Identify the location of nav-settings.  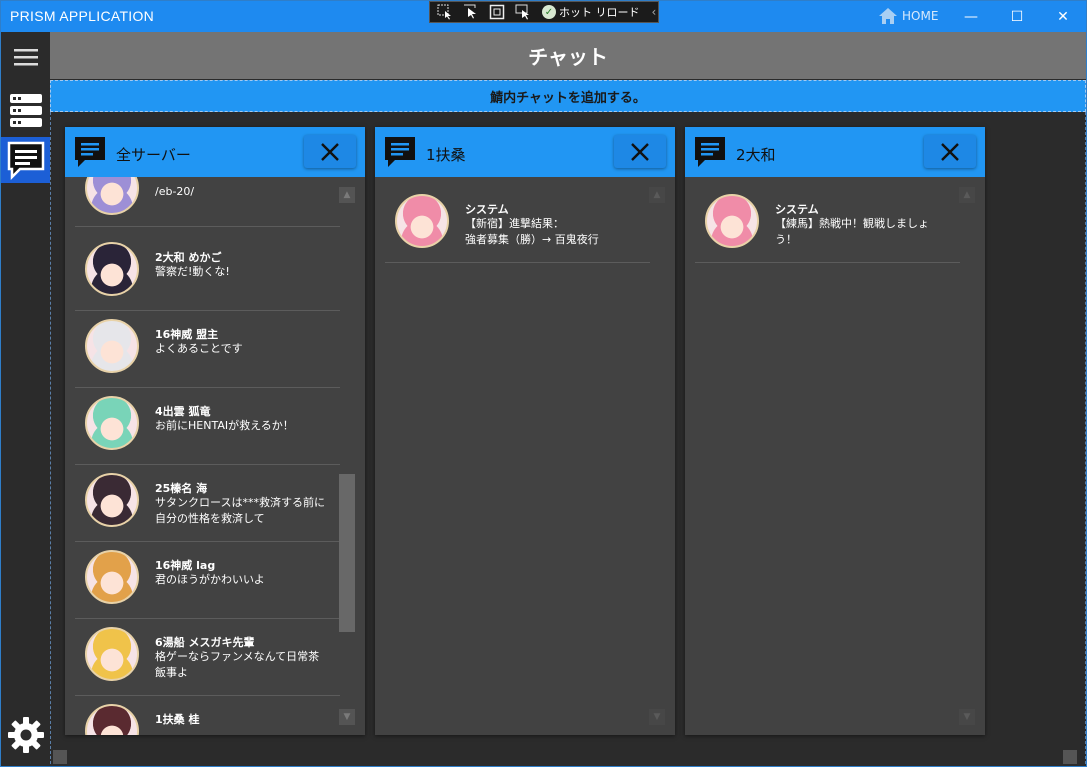
(25, 735).